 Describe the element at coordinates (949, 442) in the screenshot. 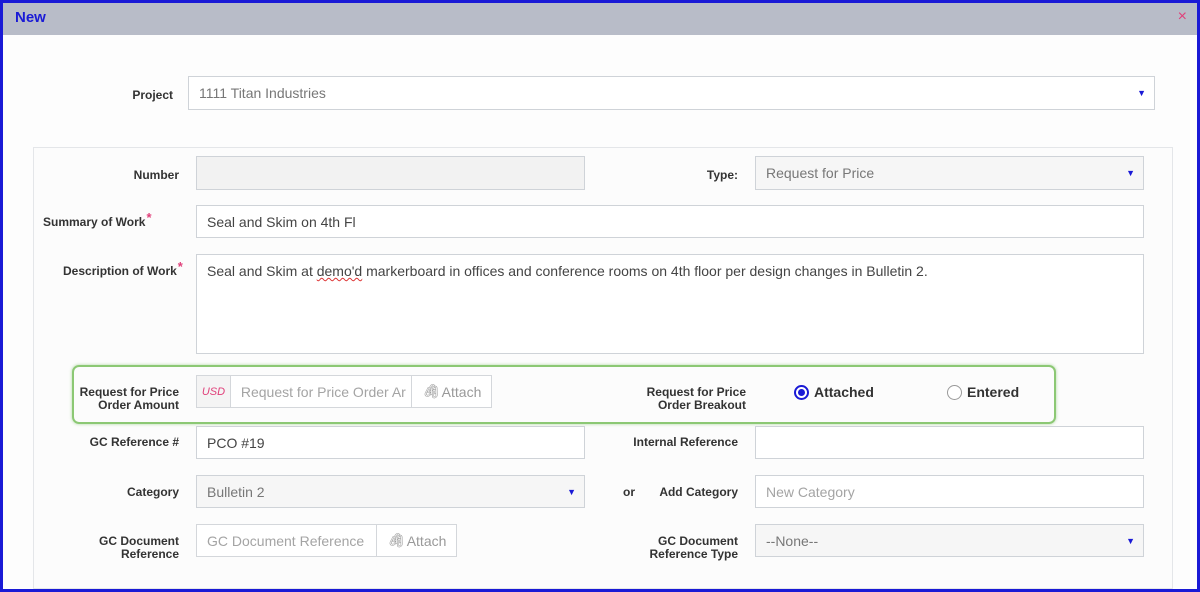

I see `internal-reference-field` at that location.